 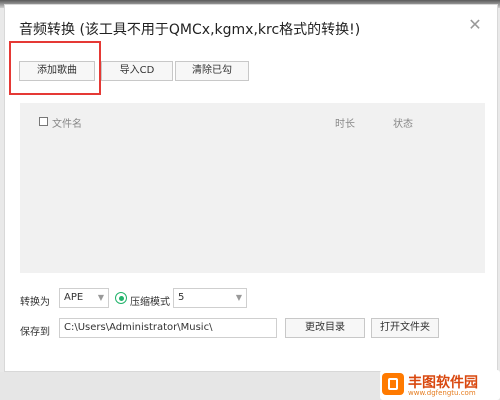 What do you see at coordinates (43, 121) in the screenshot?
I see `select-all-checkbox` at bounding box center [43, 121].